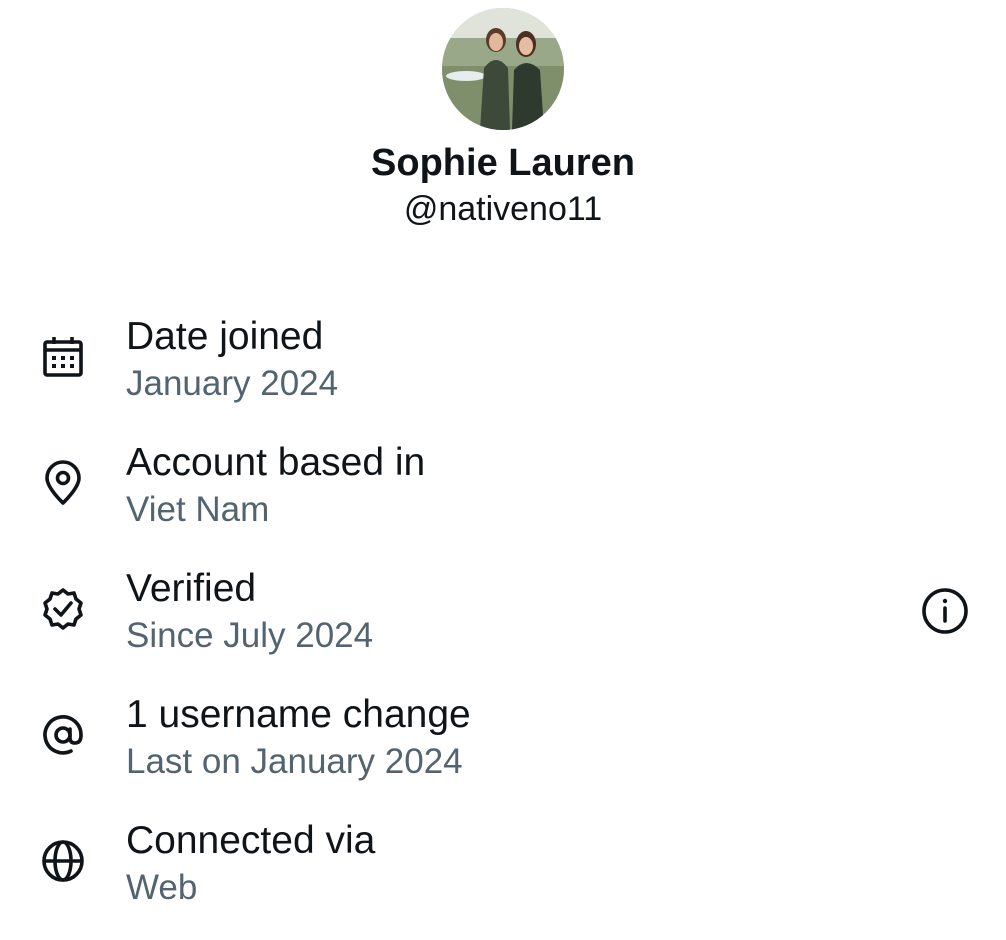 The image size is (1006, 940). What do you see at coordinates (191, 588) in the screenshot?
I see `verified-label: Verified` at bounding box center [191, 588].